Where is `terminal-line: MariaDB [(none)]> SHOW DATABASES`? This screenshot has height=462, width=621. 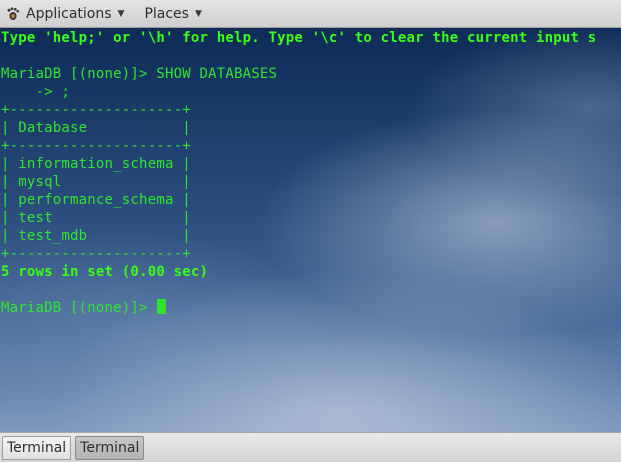 terminal-line: MariaDB [(none)]> SHOW DATABASES is located at coordinates (139, 74).